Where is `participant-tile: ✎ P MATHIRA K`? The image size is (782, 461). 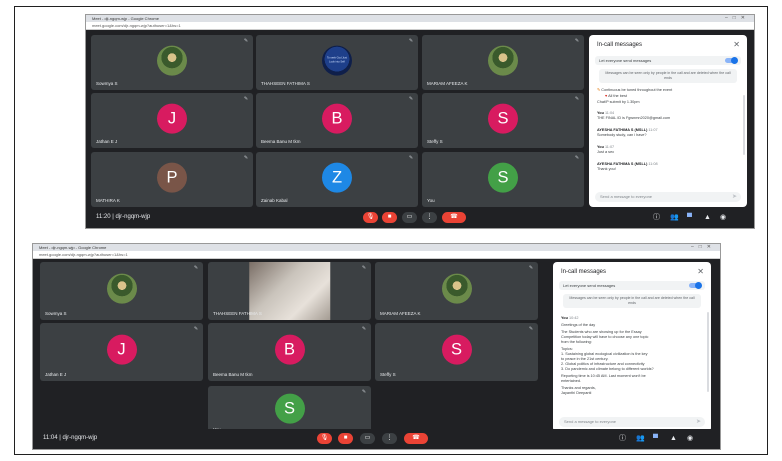
participant-tile: ✎ P MATHIRA K is located at coordinates (172, 179).